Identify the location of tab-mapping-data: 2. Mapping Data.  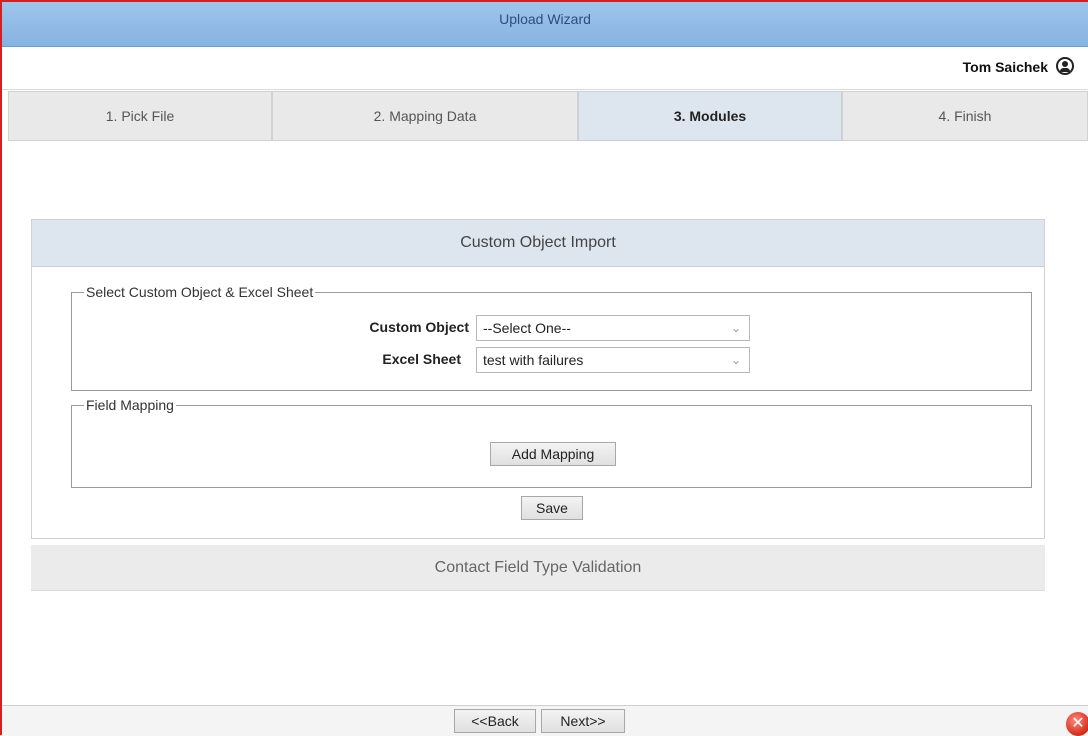
(425, 116).